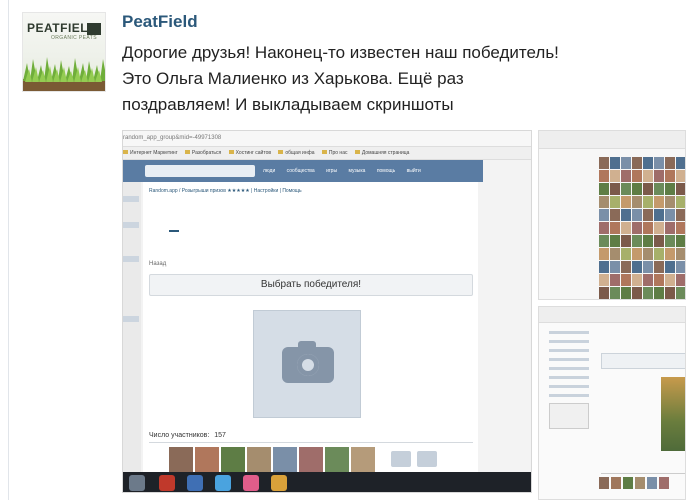 Image resolution: width=690 pixels, height=500 pixels. I want to click on participants-count: Число участников: 157, so click(187, 435).